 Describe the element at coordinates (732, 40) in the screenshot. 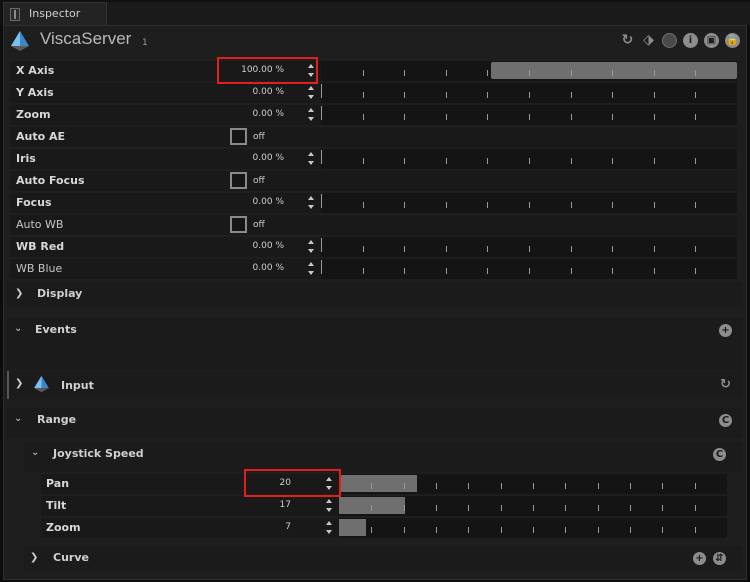

I see `lock-icon: 🔒` at that location.